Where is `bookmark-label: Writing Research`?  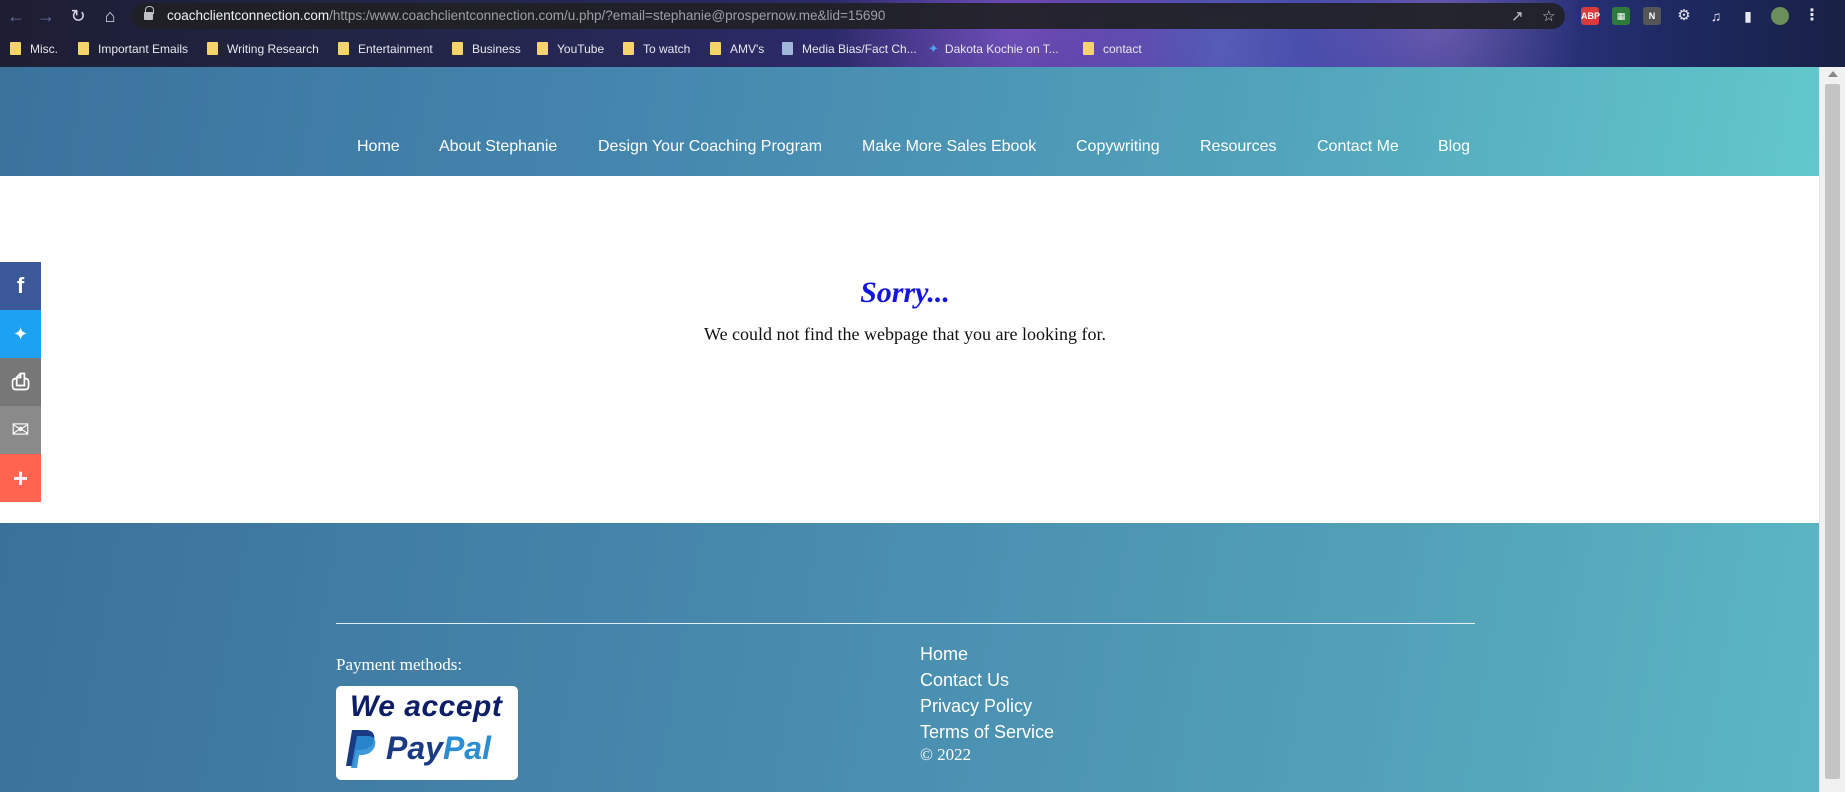
bookmark-label: Writing Research is located at coordinates (273, 49).